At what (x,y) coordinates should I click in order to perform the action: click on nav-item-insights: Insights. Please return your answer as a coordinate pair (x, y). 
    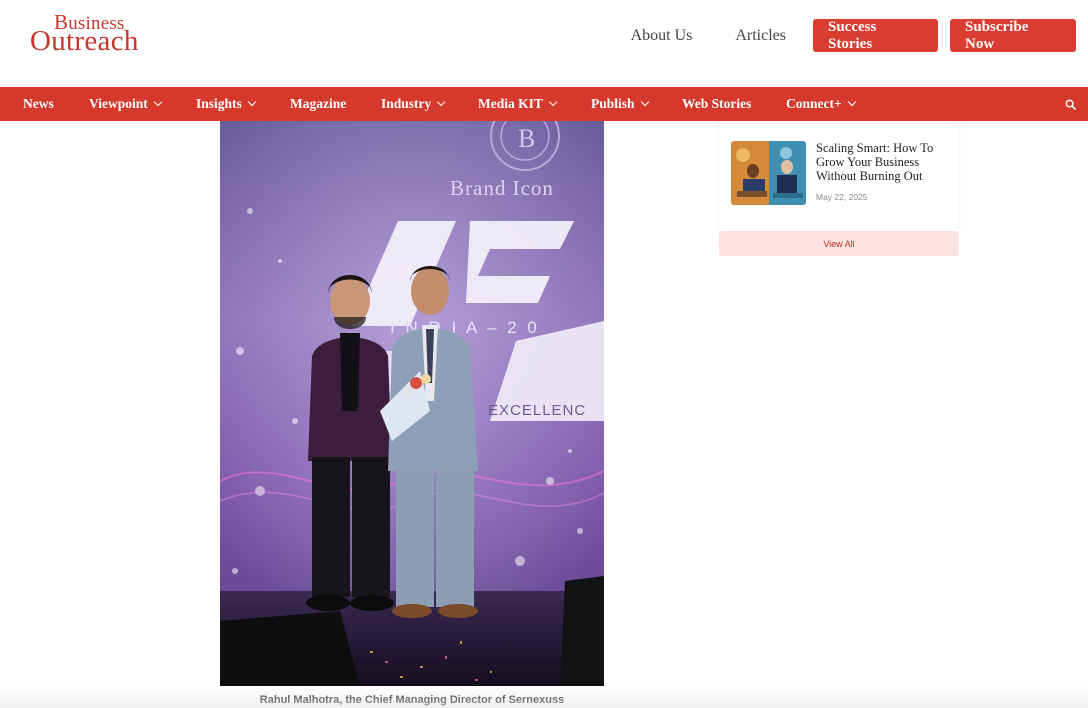
    Looking at the image, I should click on (226, 104).